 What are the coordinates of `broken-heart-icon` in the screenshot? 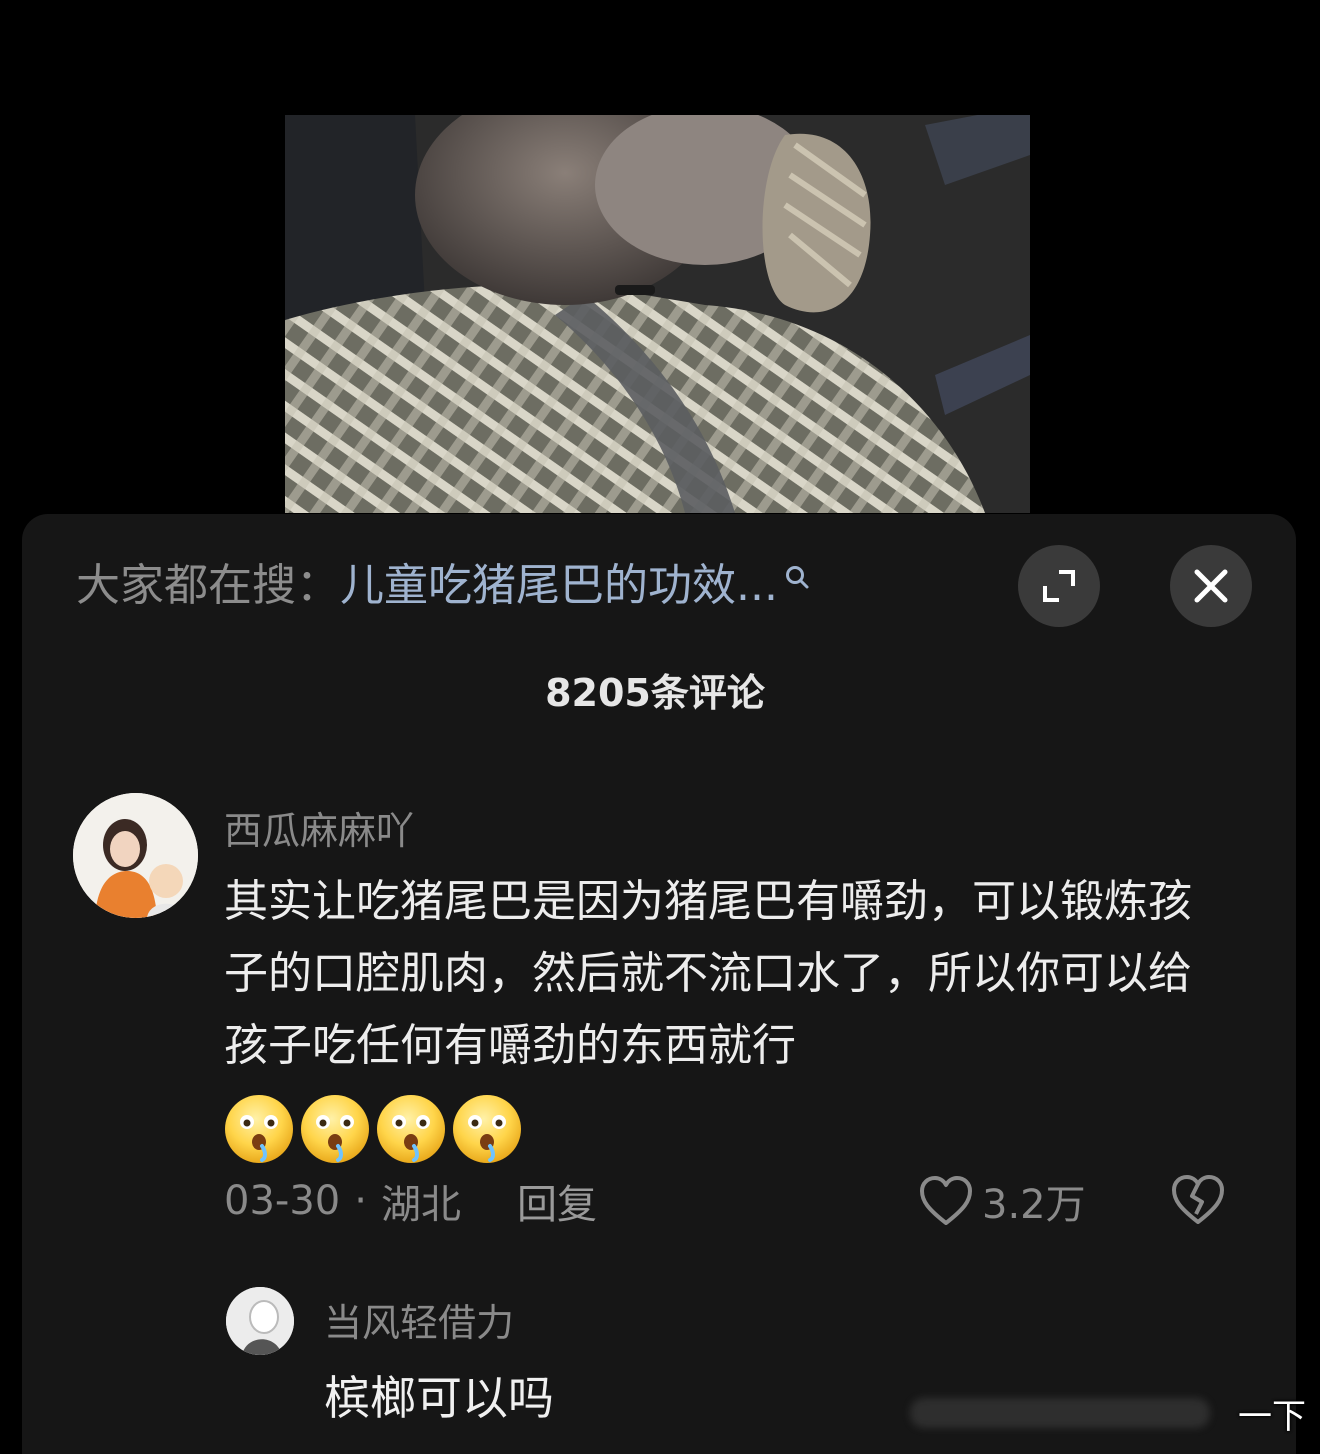 It's located at (1198, 1199).